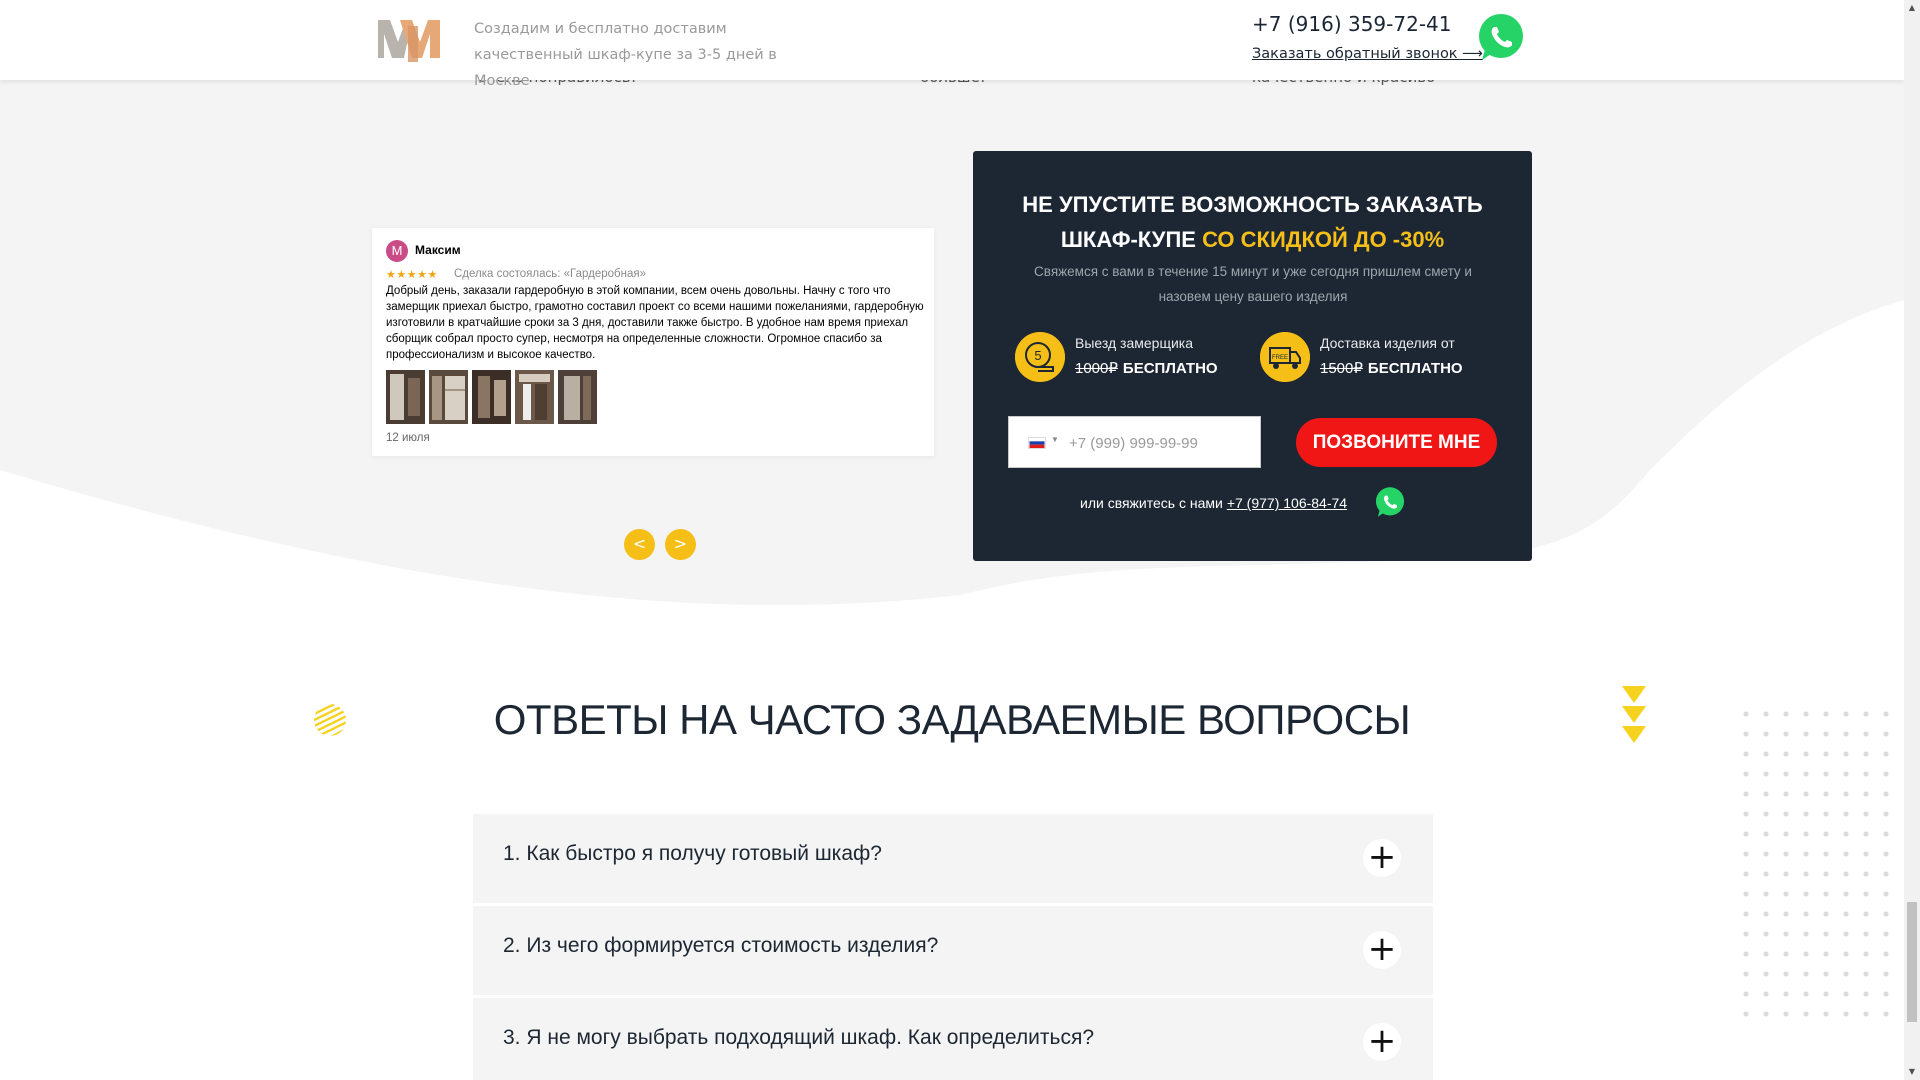 This screenshot has height=1080, width=1920. Describe the element at coordinates (1816, 864) in the screenshot. I see `dots-pattern-decoration` at that location.